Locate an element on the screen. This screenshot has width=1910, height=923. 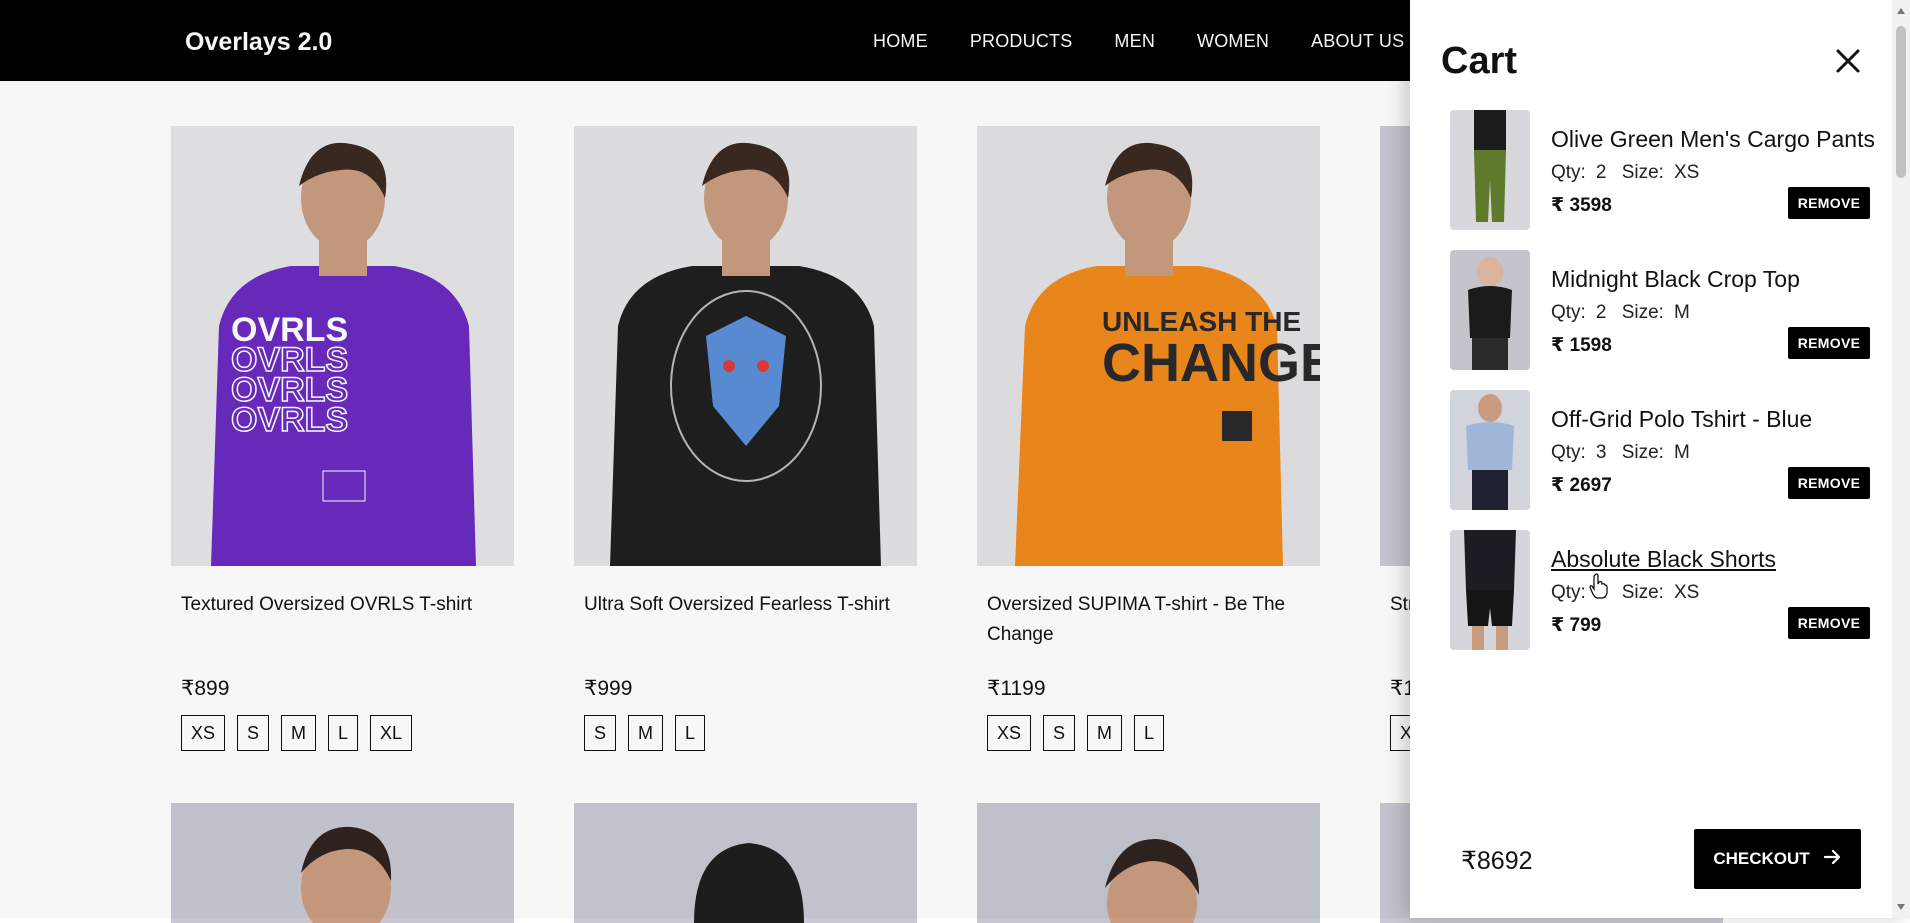
cart-item-price: ₹ 1598 is located at coordinates (1581, 345).